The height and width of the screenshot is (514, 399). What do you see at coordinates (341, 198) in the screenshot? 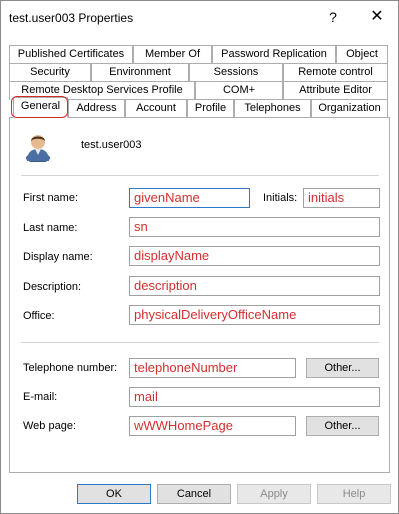
I see `initials-field: initials` at bounding box center [341, 198].